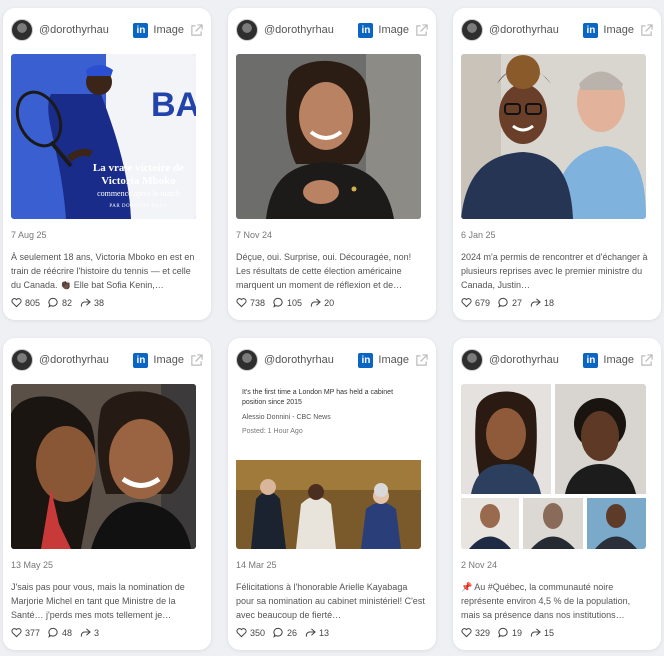 The image size is (664, 656). What do you see at coordinates (92, 302) in the screenshot?
I see `share-count: 38` at bounding box center [92, 302].